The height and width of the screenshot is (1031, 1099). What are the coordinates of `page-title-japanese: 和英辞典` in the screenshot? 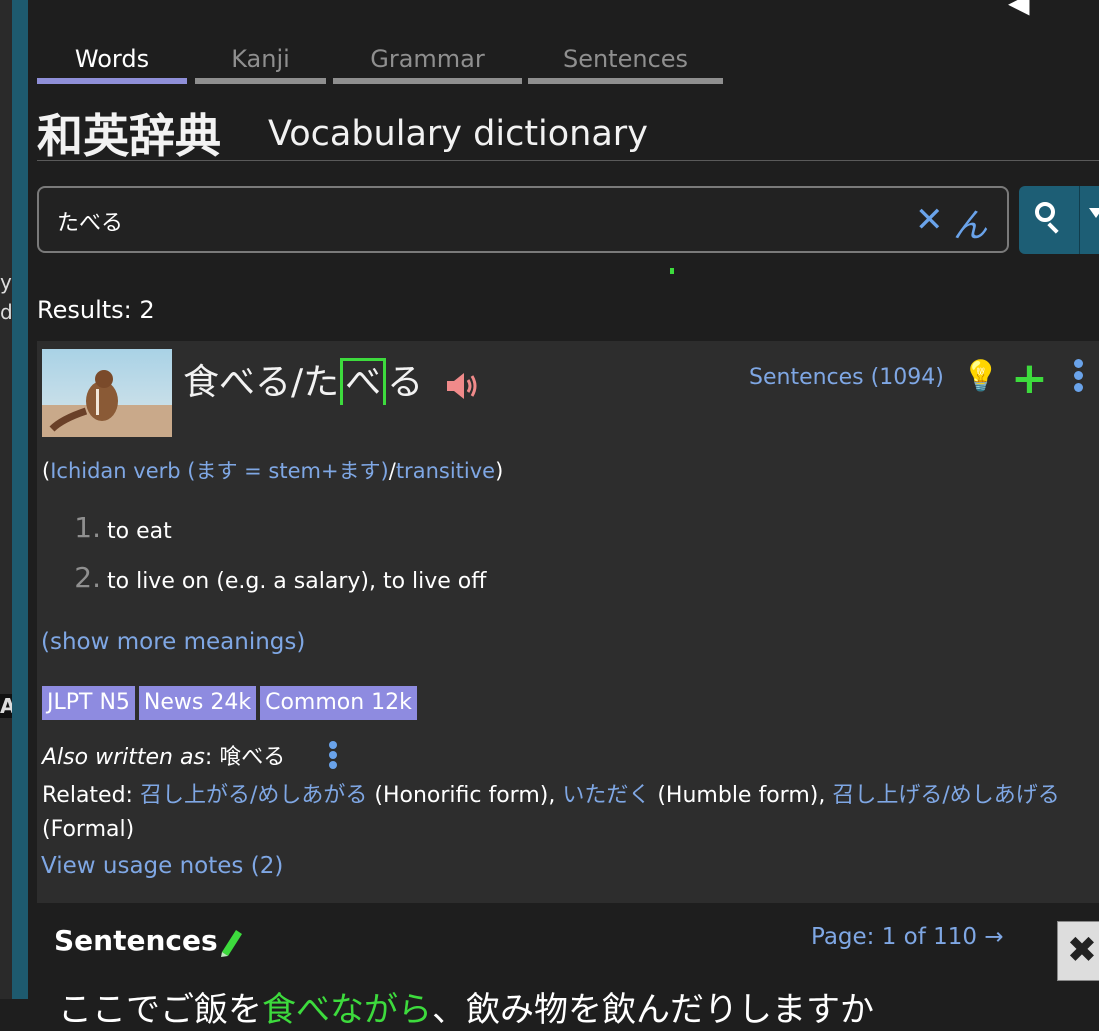 It's located at (129, 136).